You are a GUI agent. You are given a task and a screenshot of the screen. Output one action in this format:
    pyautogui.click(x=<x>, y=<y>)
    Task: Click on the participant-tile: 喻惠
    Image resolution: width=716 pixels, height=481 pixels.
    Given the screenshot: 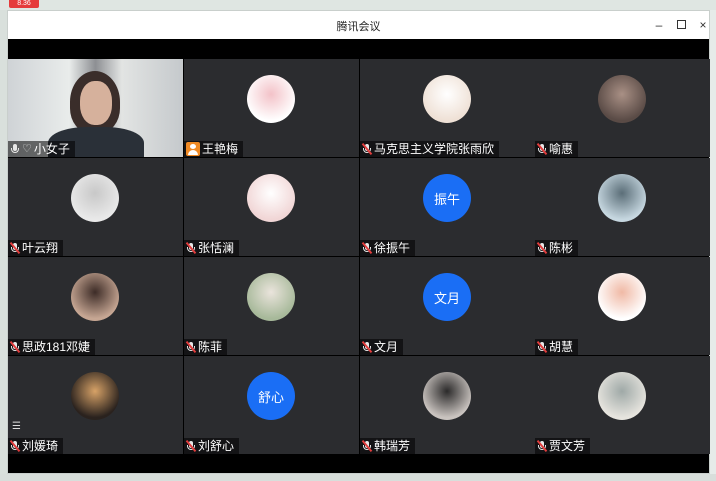 What is the action you would take?
    pyautogui.click(x=622, y=108)
    